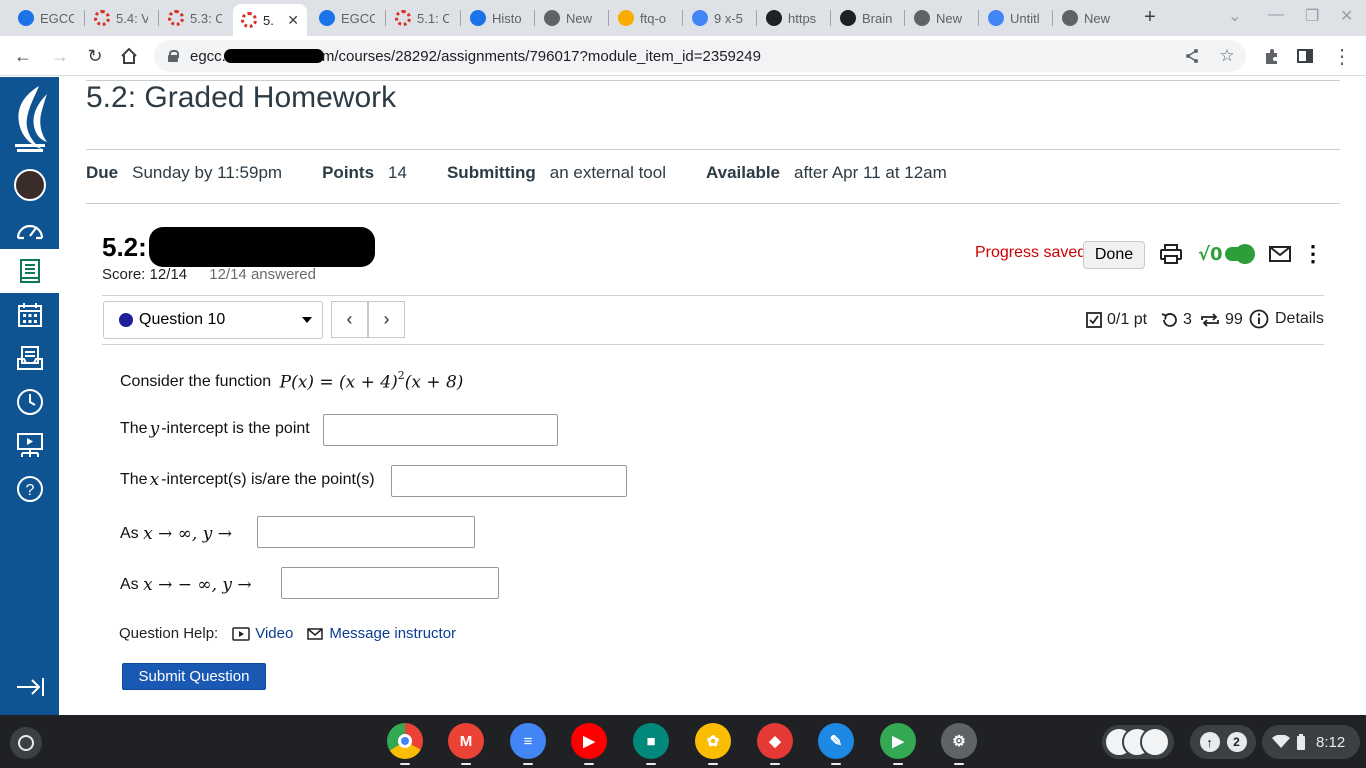 This screenshot has height=768, width=1366. I want to click on draw-app-icon: ✎, so click(836, 741).